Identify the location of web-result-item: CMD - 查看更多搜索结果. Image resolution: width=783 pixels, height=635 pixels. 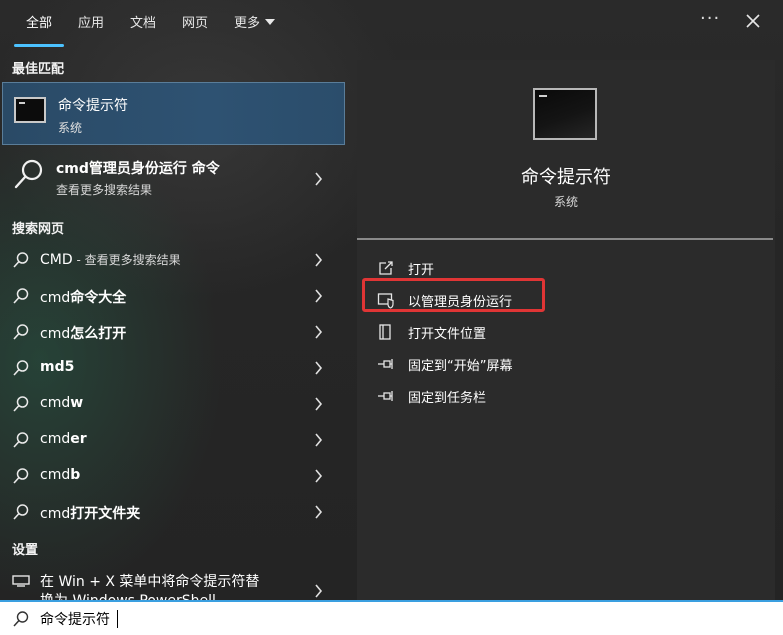
(172, 260).